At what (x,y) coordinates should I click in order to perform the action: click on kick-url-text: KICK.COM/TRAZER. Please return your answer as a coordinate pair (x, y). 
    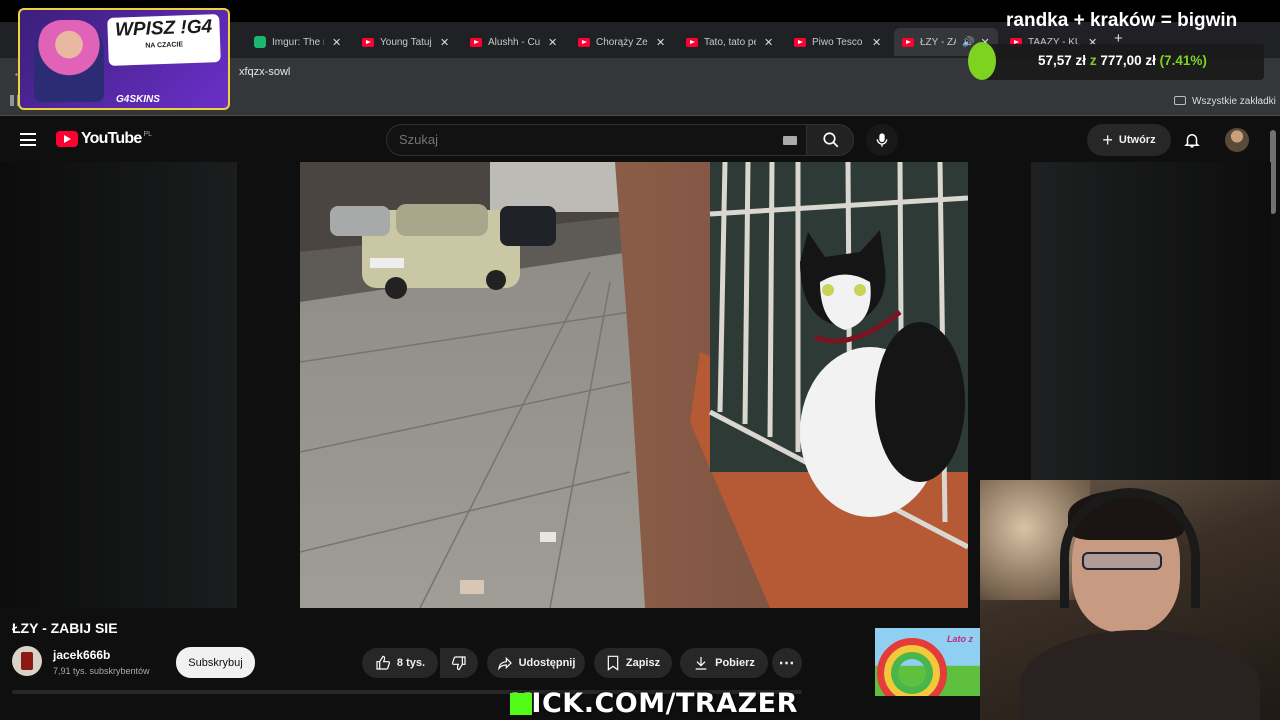
    Looking at the image, I should click on (654, 703).